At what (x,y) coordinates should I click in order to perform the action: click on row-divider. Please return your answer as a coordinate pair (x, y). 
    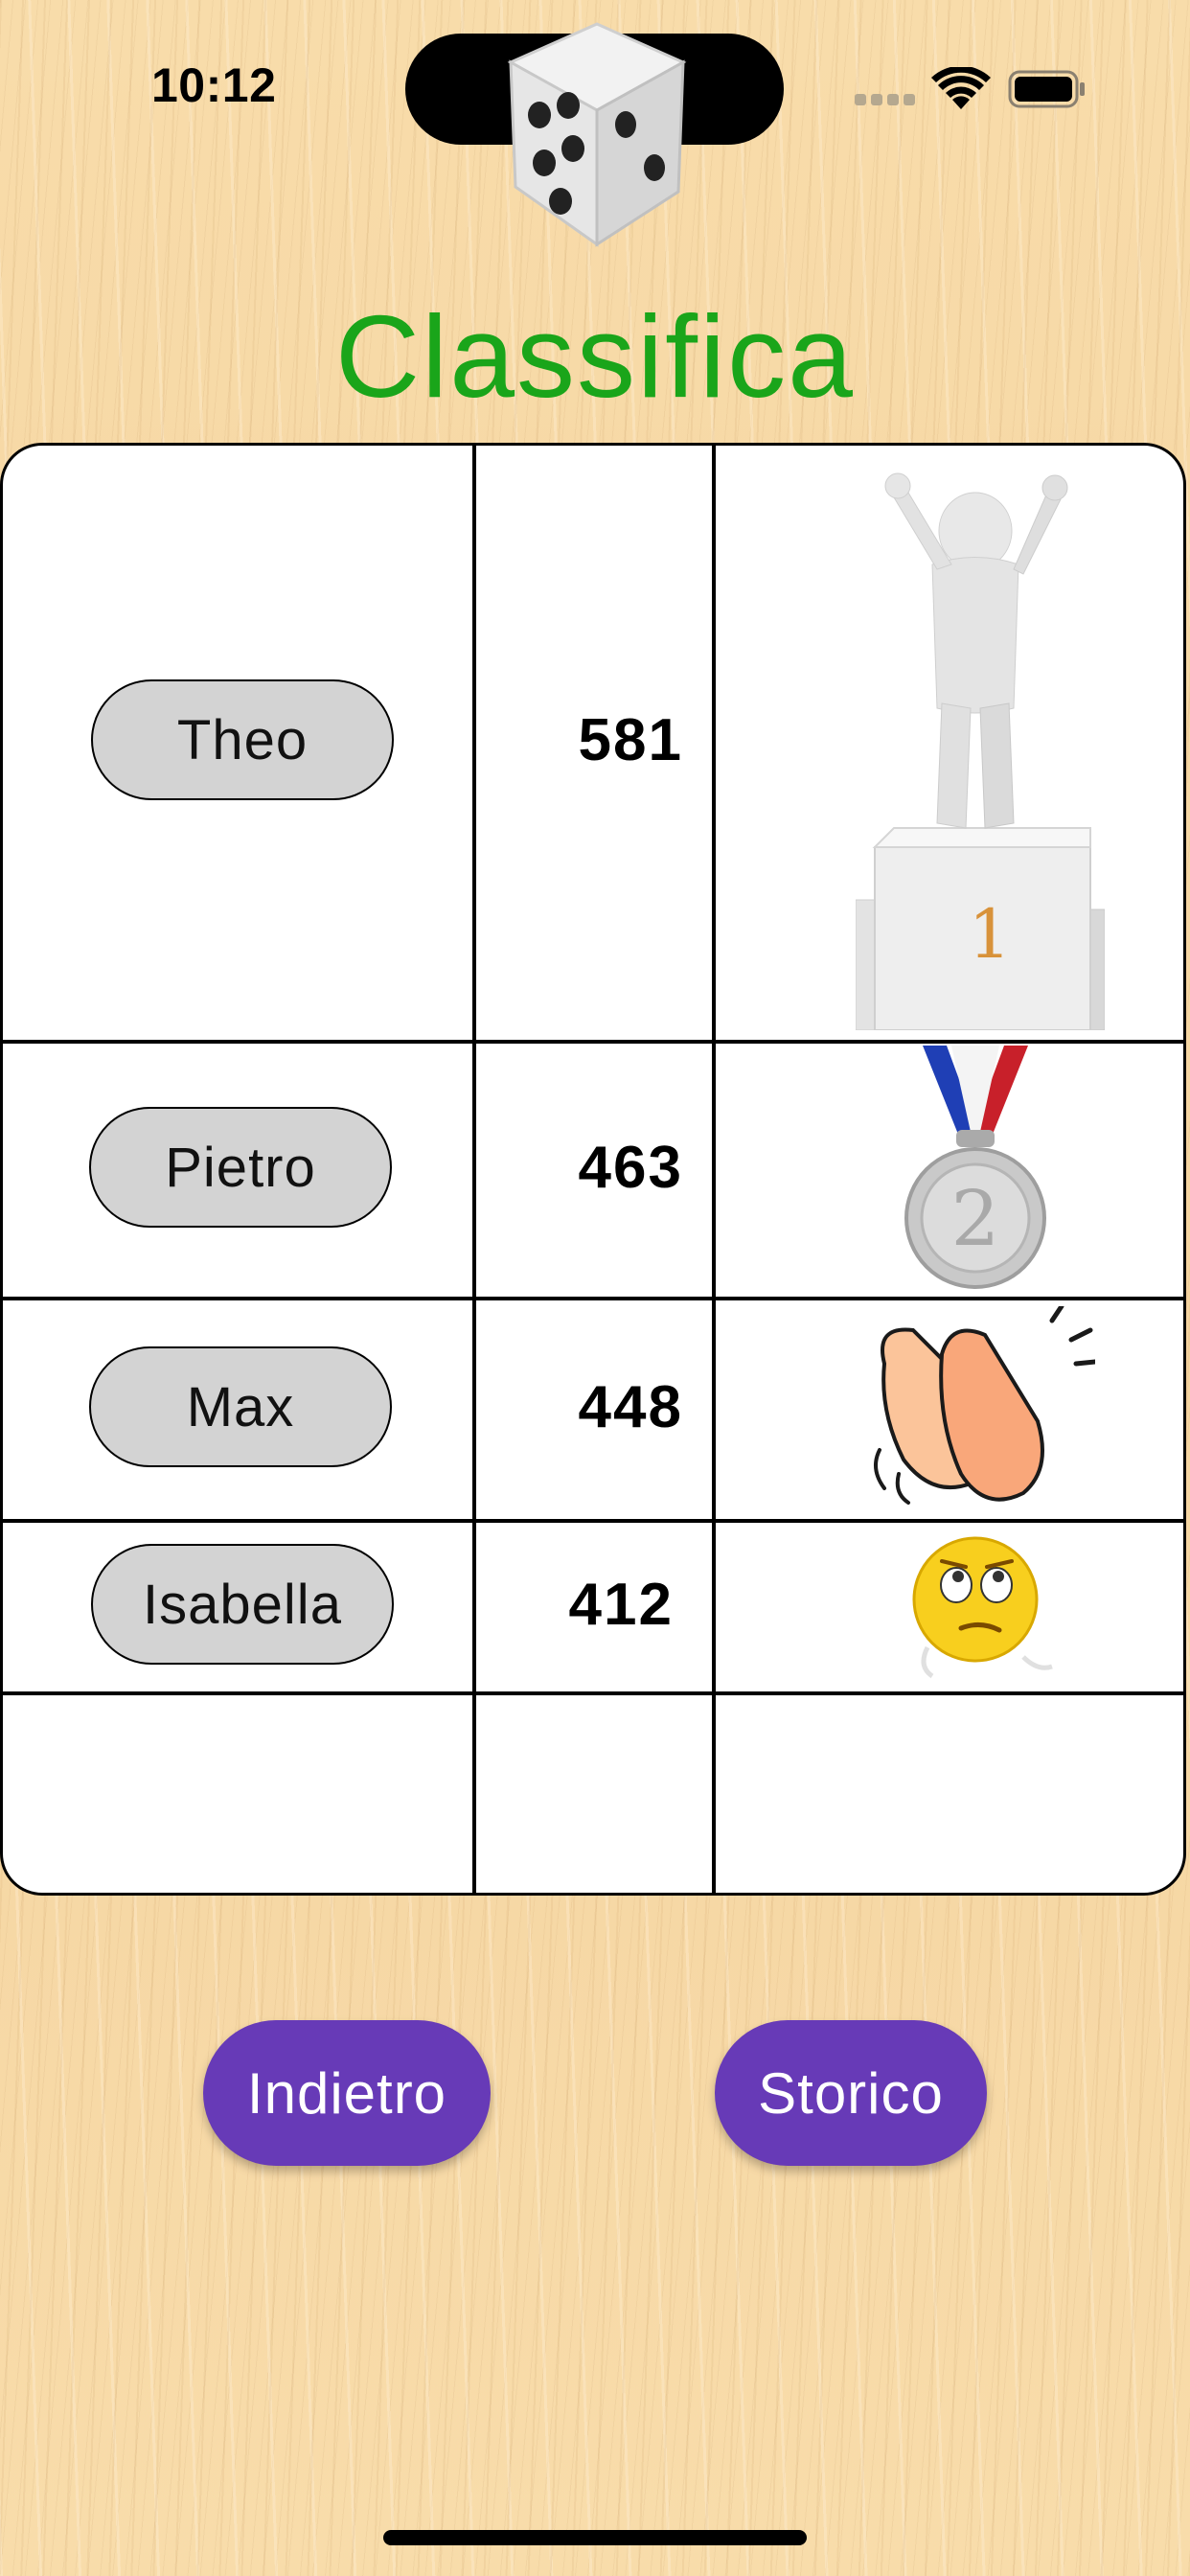
    Looking at the image, I should click on (593, 1693).